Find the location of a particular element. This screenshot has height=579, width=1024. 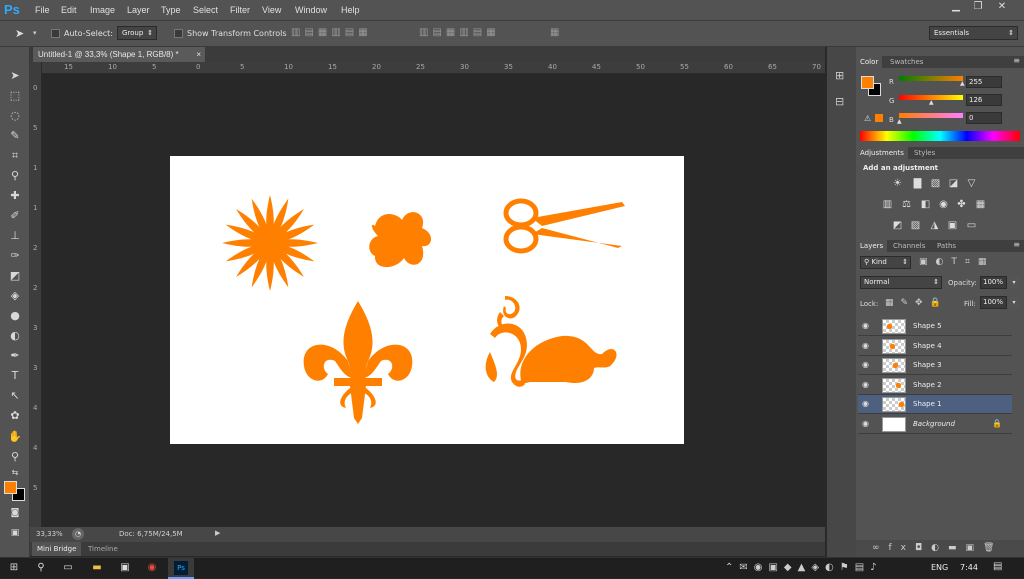

gradient-map-icon: ▭ is located at coordinates (971, 225).